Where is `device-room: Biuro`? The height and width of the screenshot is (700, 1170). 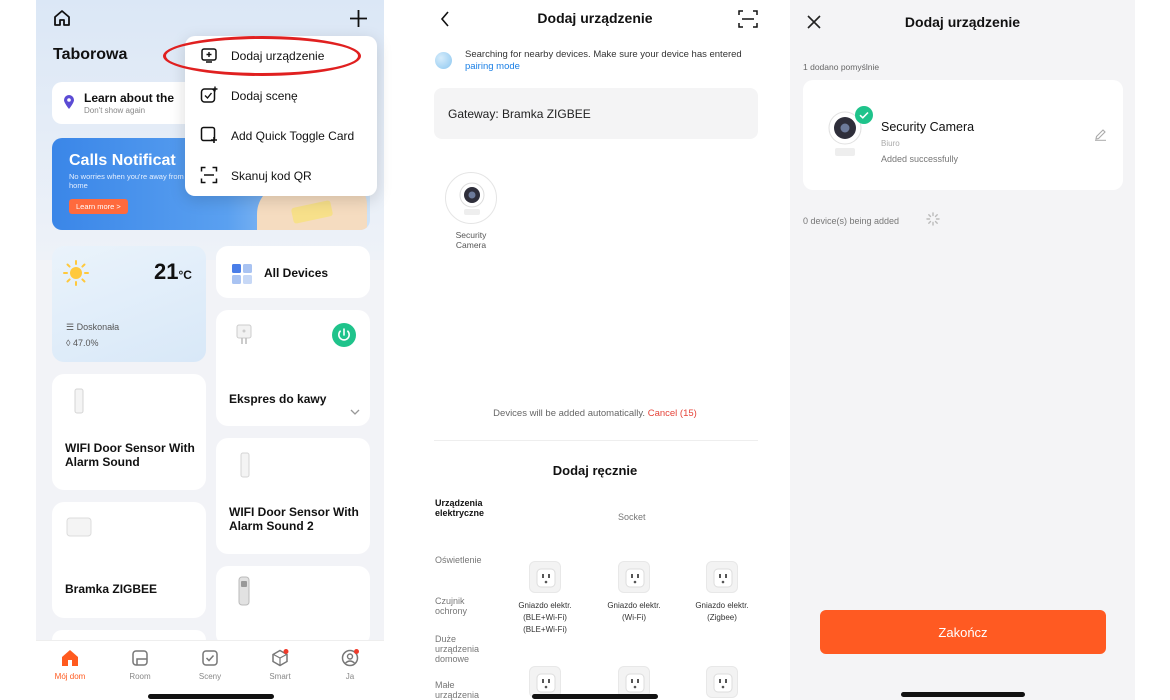 device-room: Biuro is located at coordinates (890, 143).